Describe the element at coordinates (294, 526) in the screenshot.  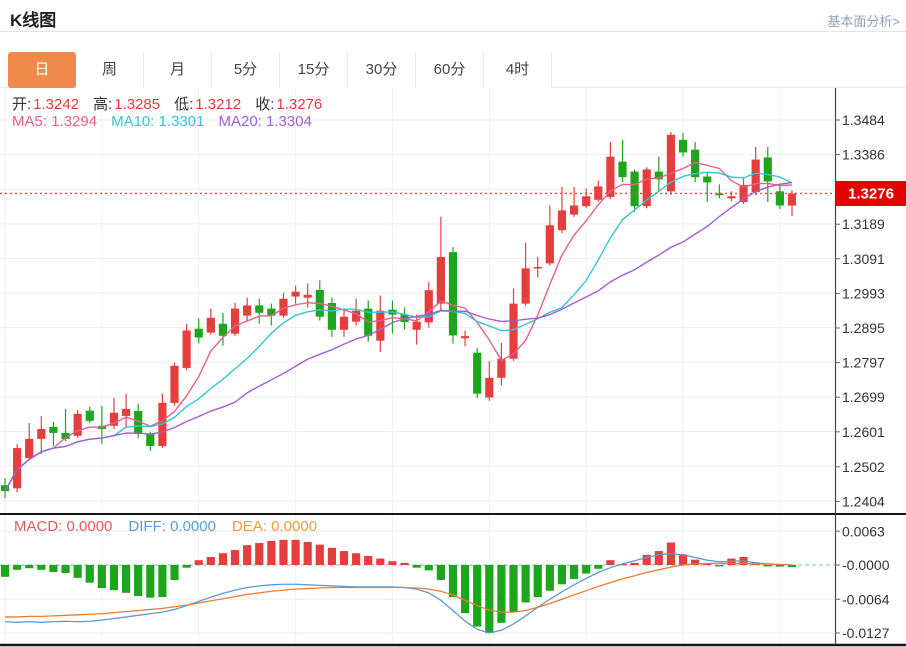
I see `dea-value: 0.0000` at that location.